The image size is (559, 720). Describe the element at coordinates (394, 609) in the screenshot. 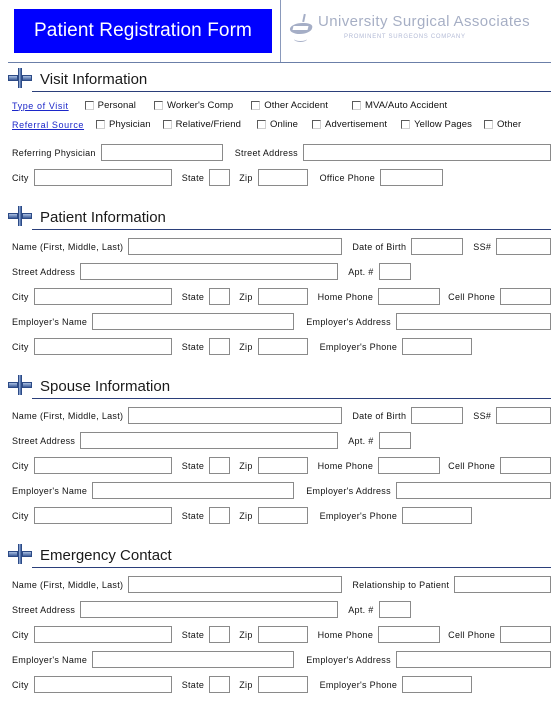

I see `emergency-apt-input` at that location.